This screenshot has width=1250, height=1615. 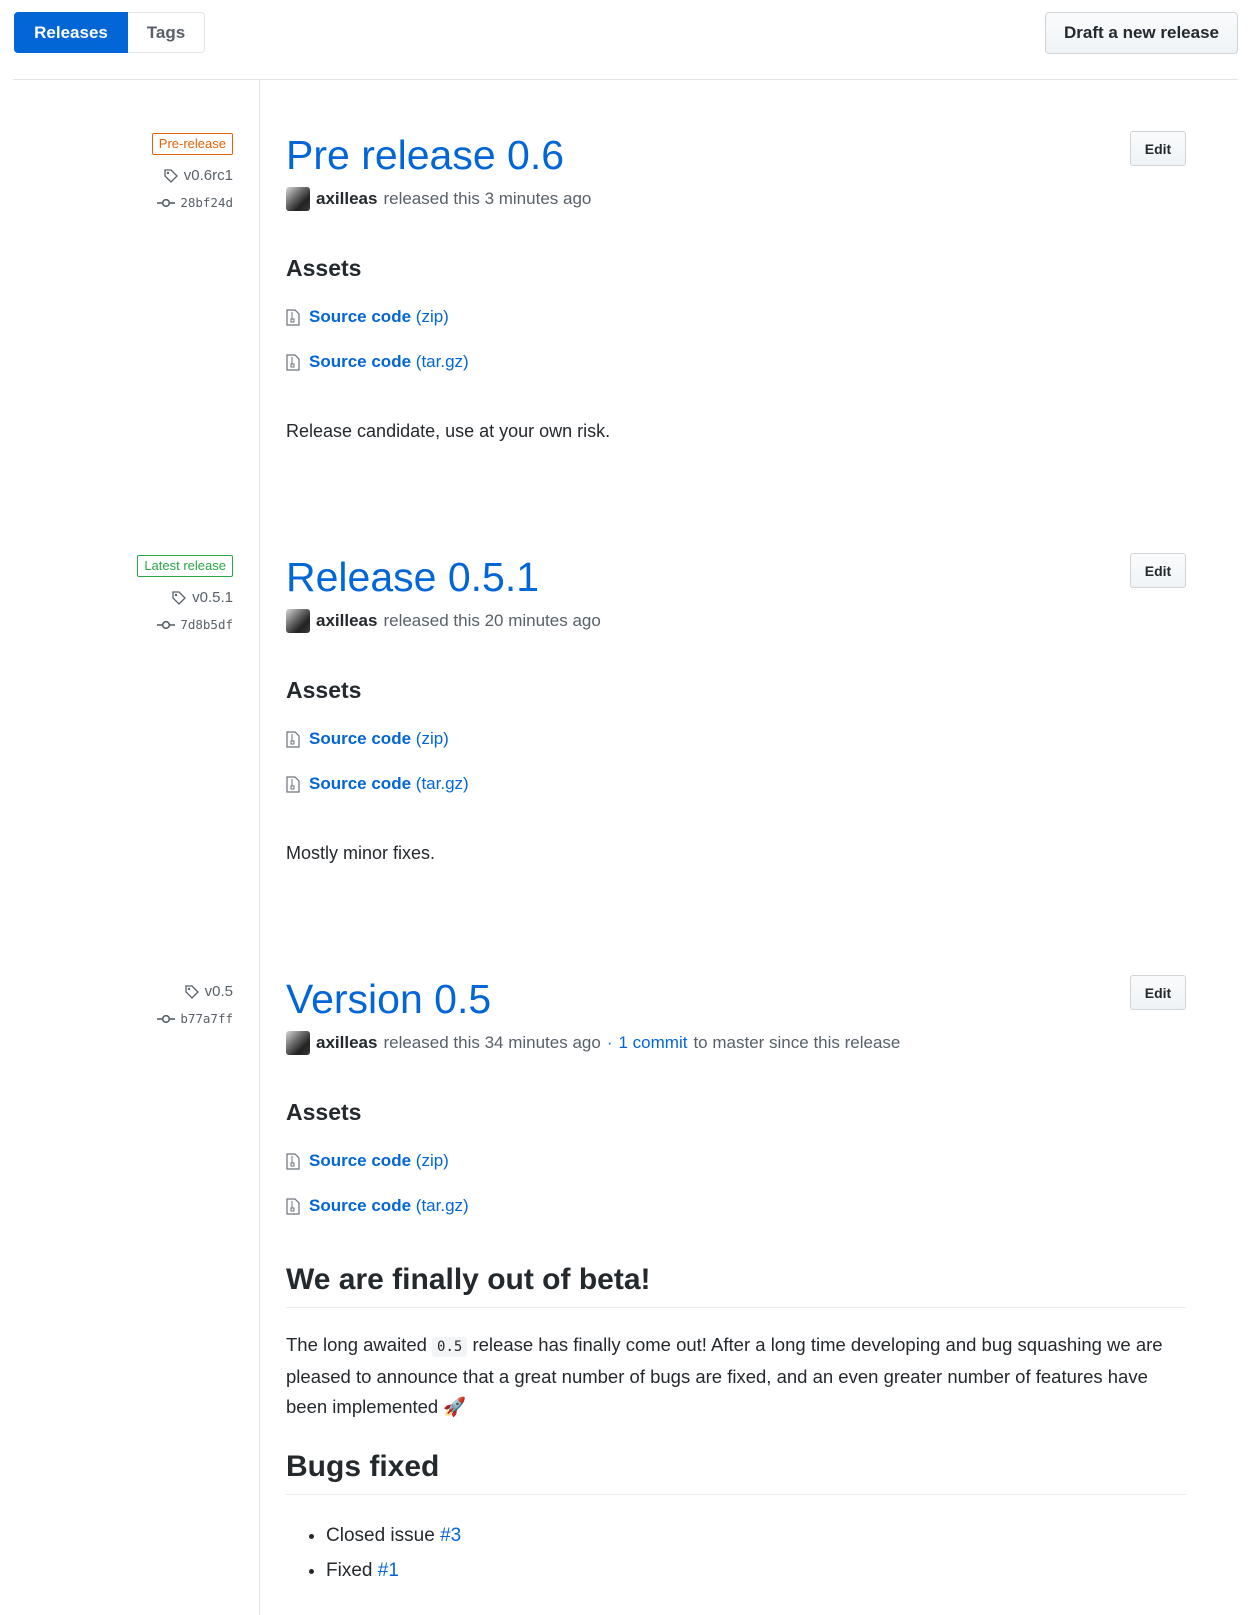 What do you see at coordinates (736, 155) in the screenshot?
I see `release-title: Pre release 0.6` at bounding box center [736, 155].